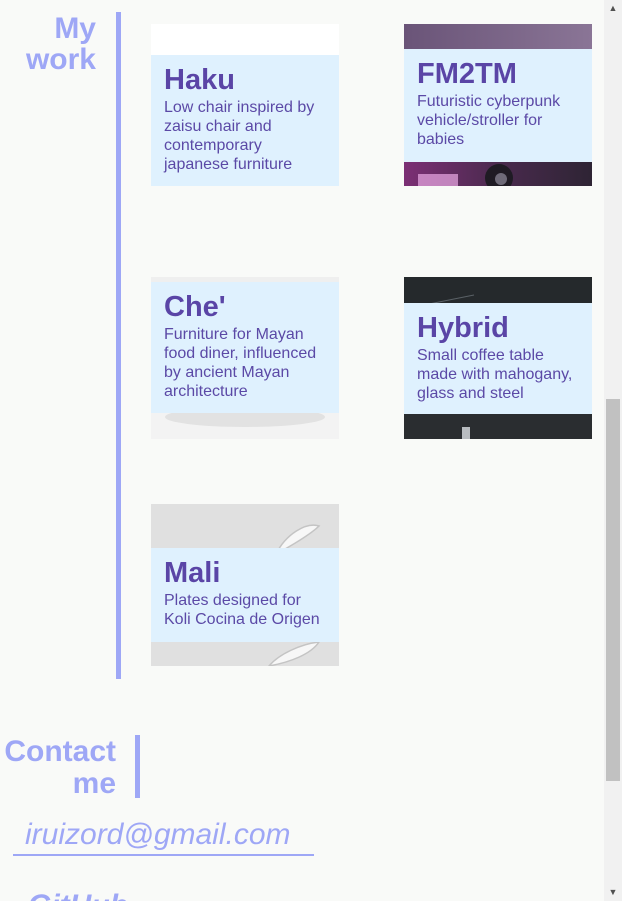 The width and height of the screenshot is (622, 901). What do you see at coordinates (78, 895) in the screenshot?
I see `github-link: GitHub` at bounding box center [78, 895].